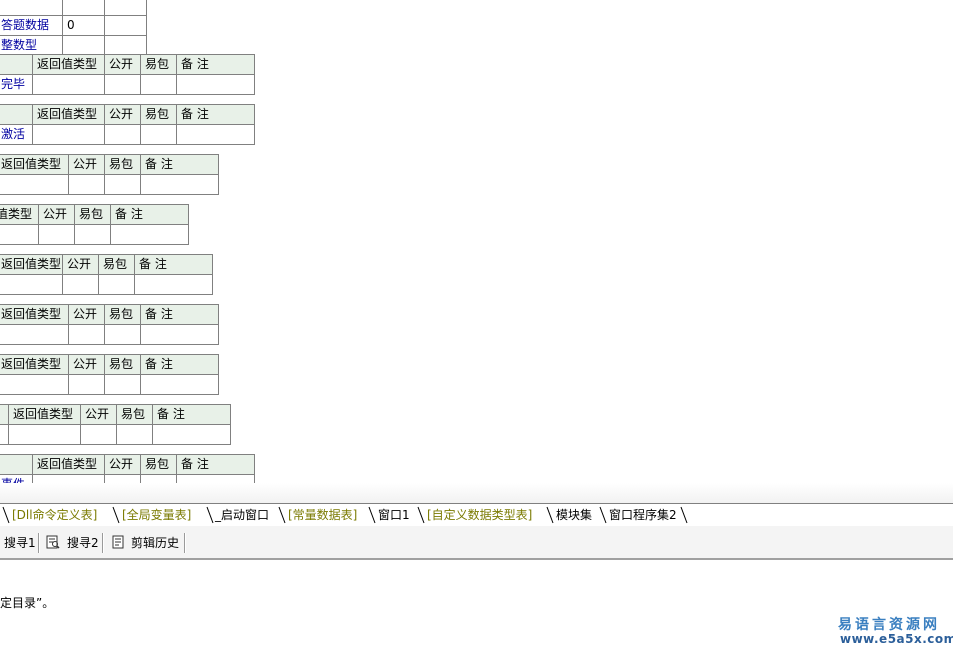 The width and height of the screenshot is (953, 651). What do you see at coordinates (16, 134) in the screenshot?
I see `subprogram-name: 激活` at bounding box center [16, 134].